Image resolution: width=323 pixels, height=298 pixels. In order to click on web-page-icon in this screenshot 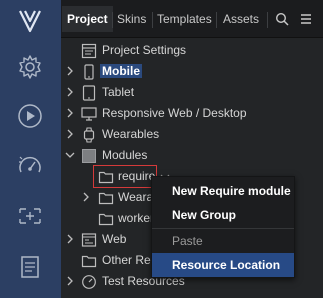, I will do `click(89, 240)`.